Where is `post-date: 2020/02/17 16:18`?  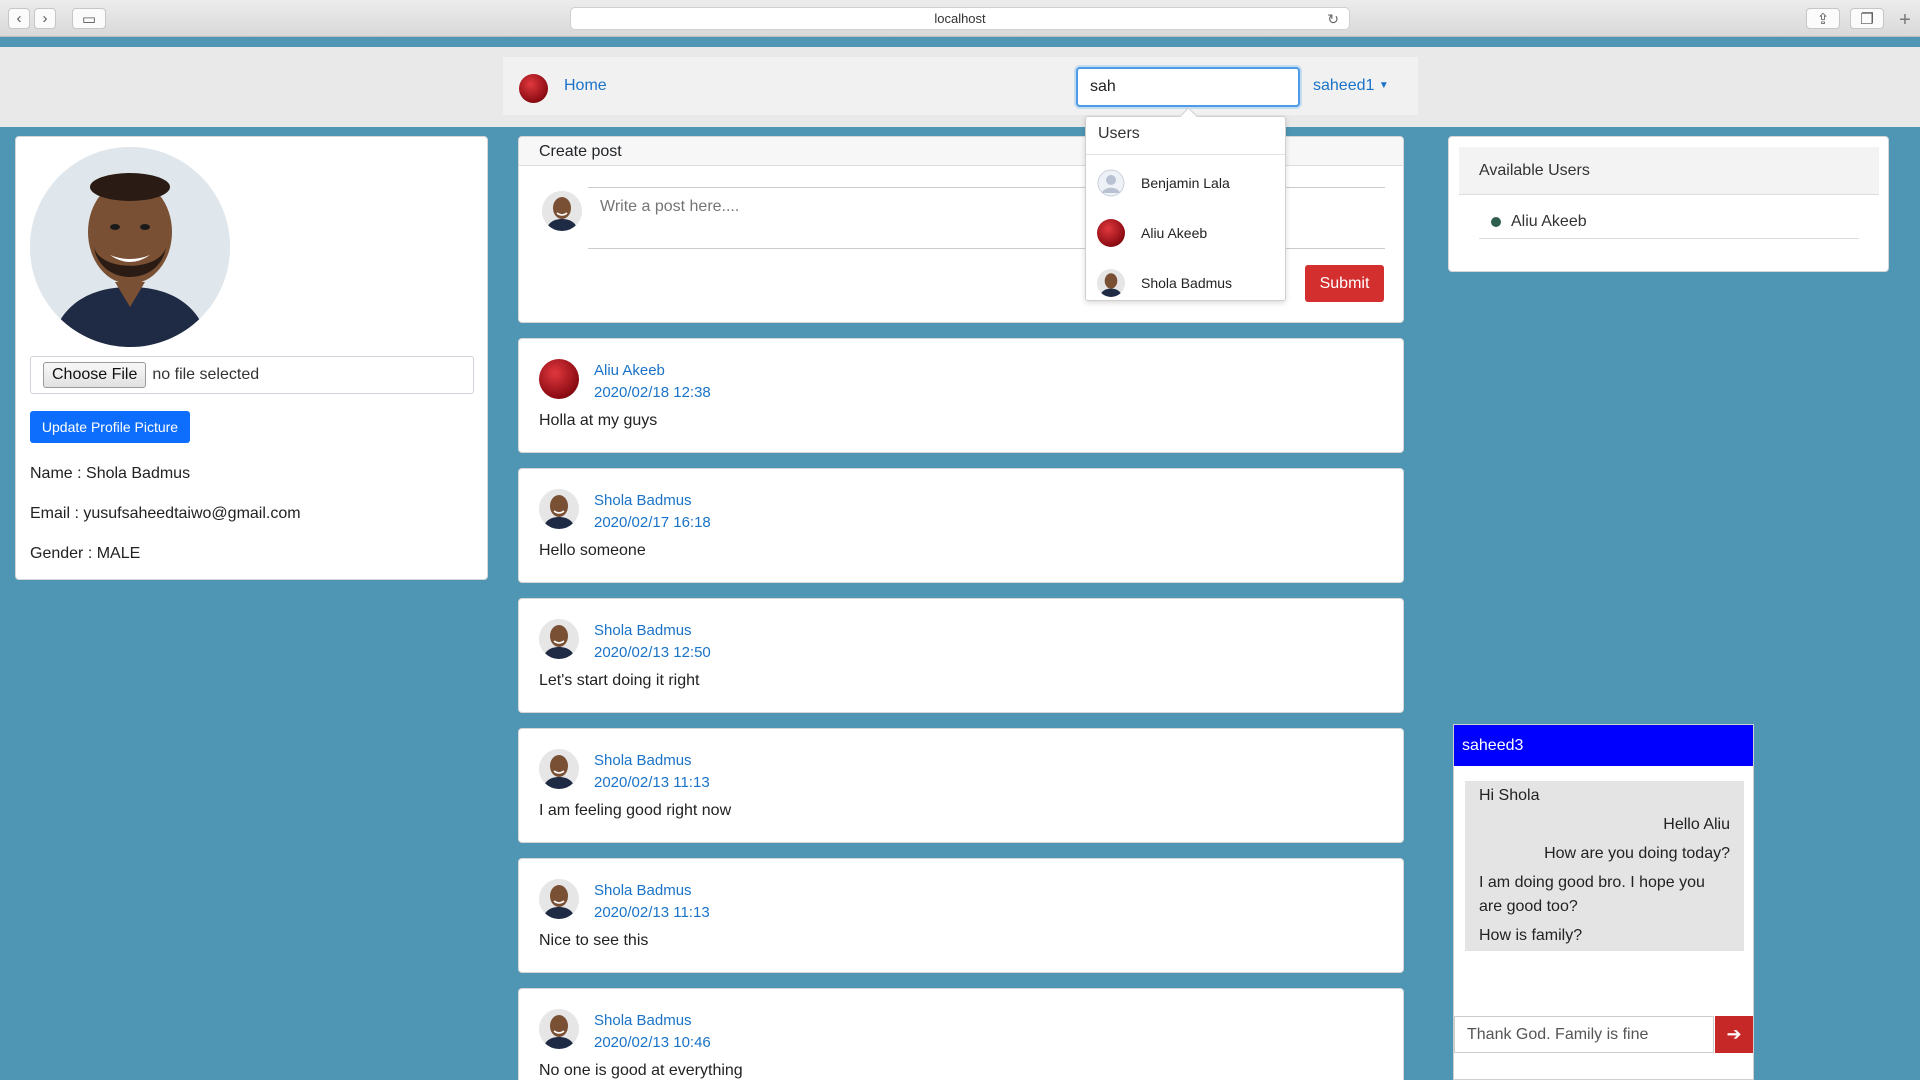 post-date: 2020/02/17 16:18 is located at coordinates (652, 522).